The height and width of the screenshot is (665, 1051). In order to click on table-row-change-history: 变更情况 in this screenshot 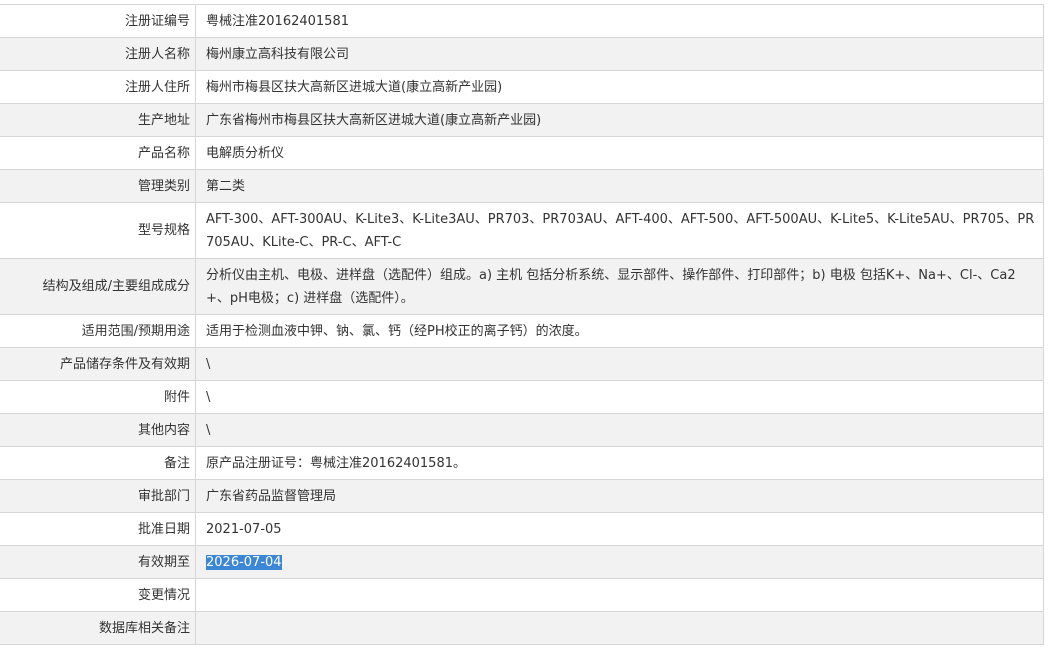, I will do `click(522, 595)`.